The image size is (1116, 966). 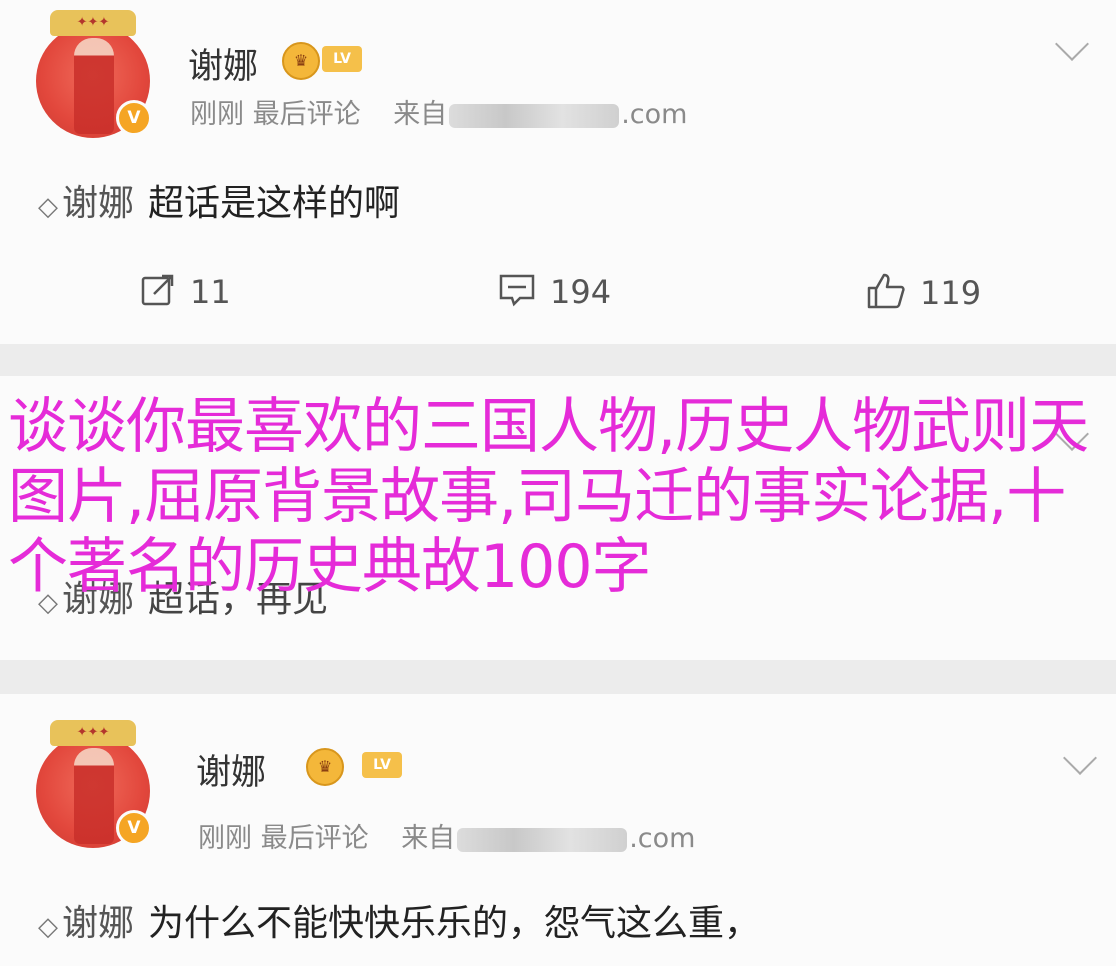 I want to click on post-text: ◇ 谢娜 超话是这样的啊, so click(x=219, y=200).